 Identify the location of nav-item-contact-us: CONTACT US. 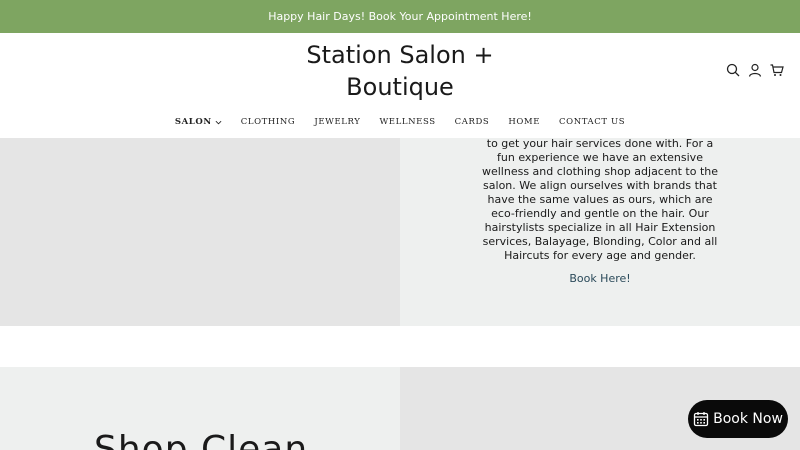
(592, 122).